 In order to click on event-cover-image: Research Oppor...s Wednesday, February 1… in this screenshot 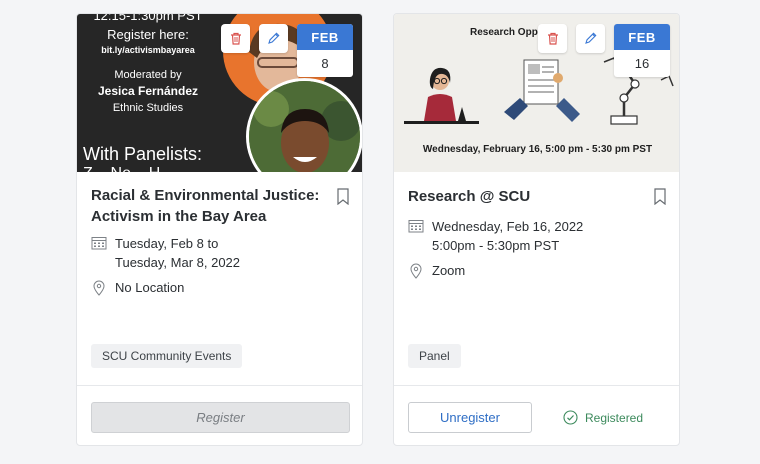, I will do `click(536, 93)`.